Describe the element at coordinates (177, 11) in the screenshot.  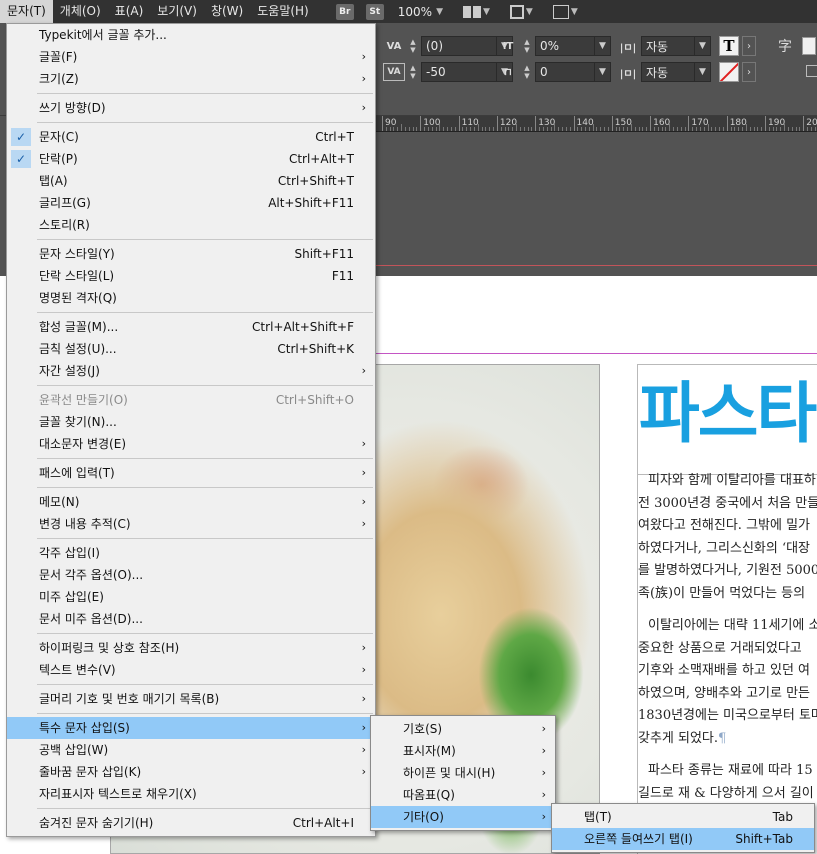
I see `menubar-item-3: 보기(V)` at that location.